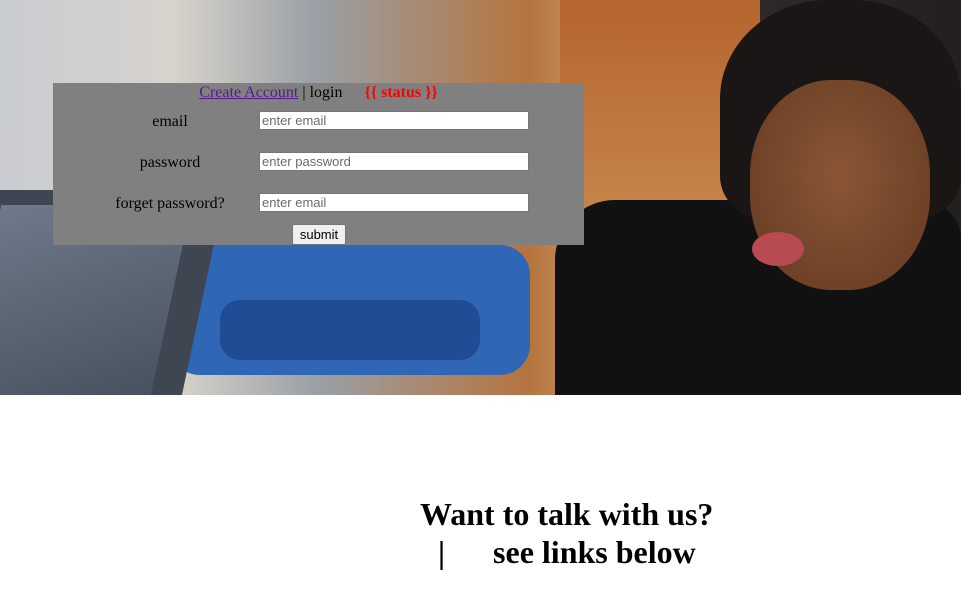  I want to click on submit-button: submit, so click(319, 234).